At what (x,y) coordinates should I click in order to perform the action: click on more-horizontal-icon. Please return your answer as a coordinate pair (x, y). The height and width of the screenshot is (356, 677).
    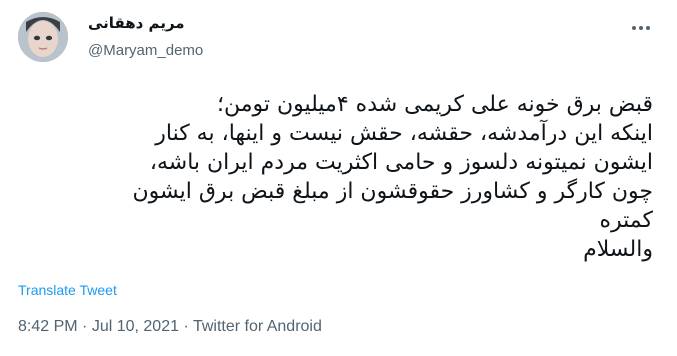
    Looking at the image, I should click on (641, 28).